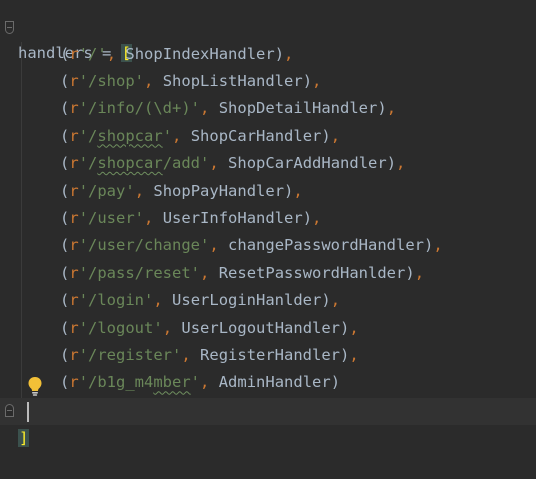 This screenshot has width=536, height=479. I want to click on handler-name: UserLoginHanlder, so click(247, 300).